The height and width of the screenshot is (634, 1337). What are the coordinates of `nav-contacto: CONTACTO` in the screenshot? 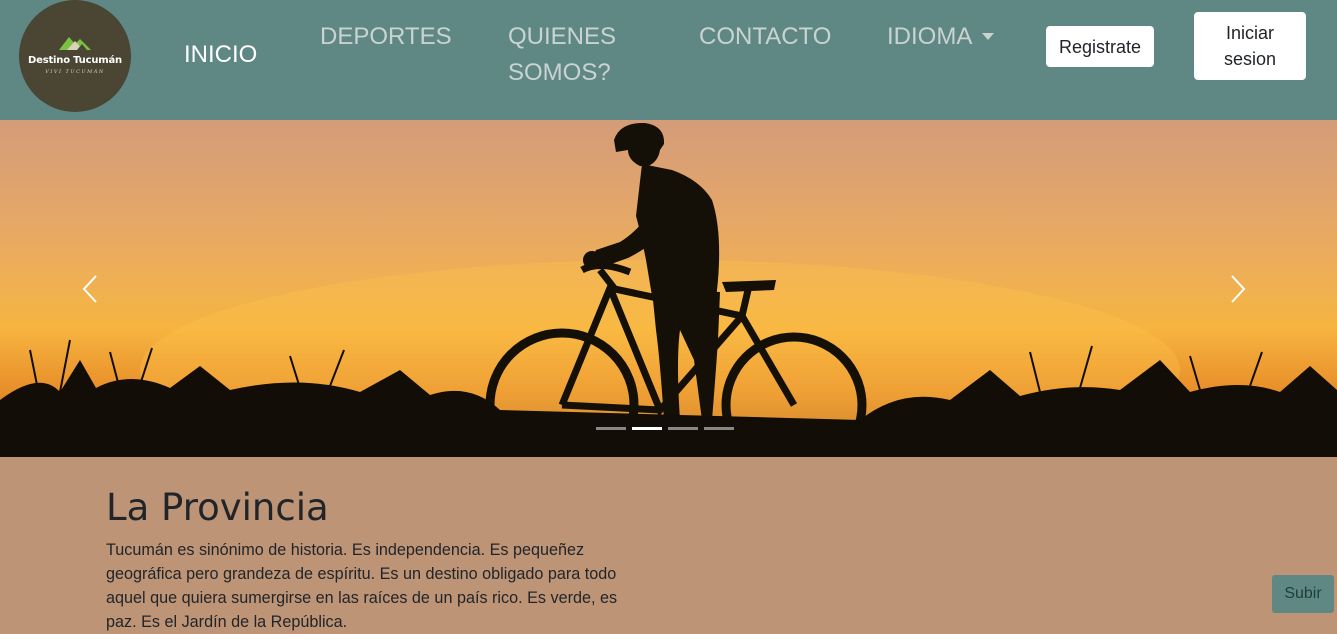 It's located at (765, 37).